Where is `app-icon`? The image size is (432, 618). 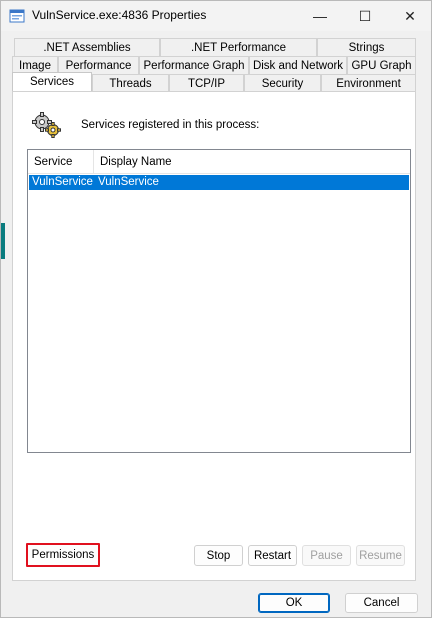 app-icon is located at coordinates (17, 16).